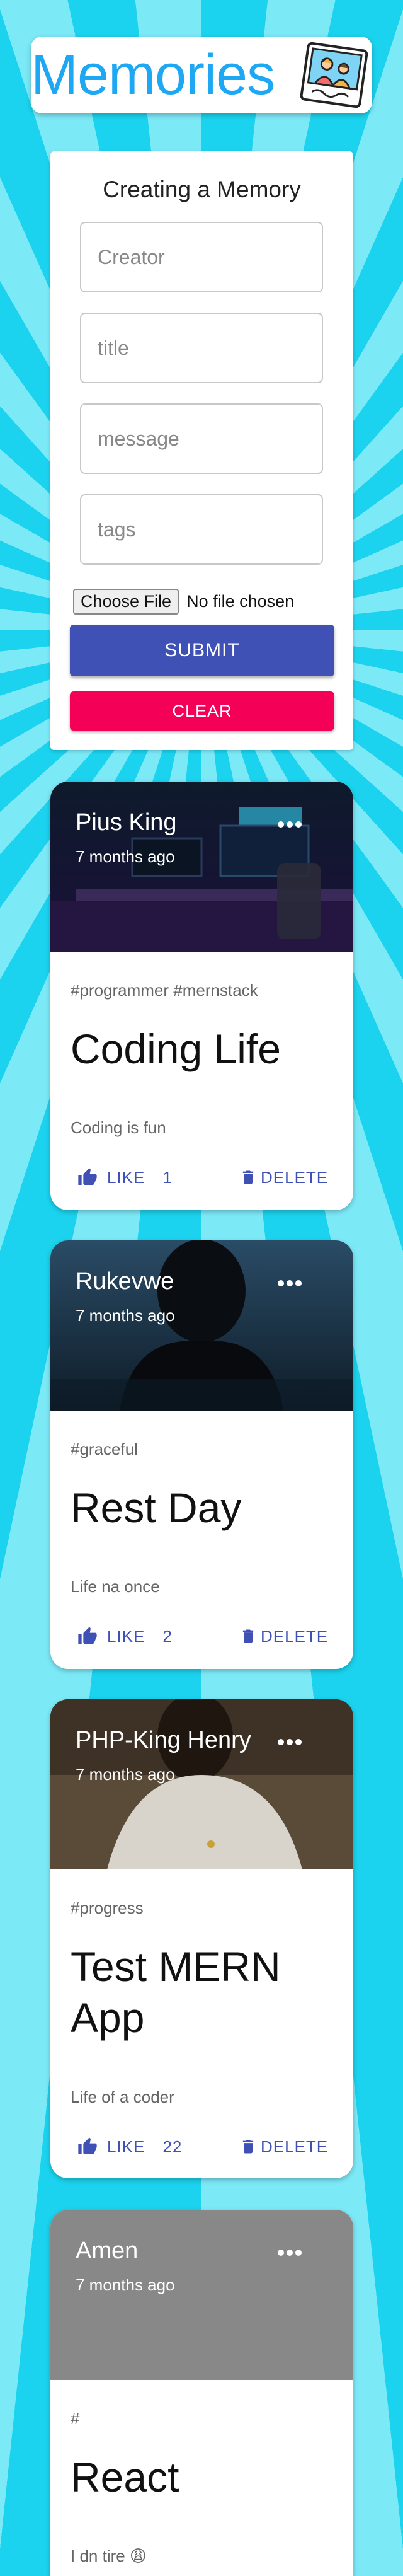  I want to click on post-tags: #graceful, so click(104, 1449).